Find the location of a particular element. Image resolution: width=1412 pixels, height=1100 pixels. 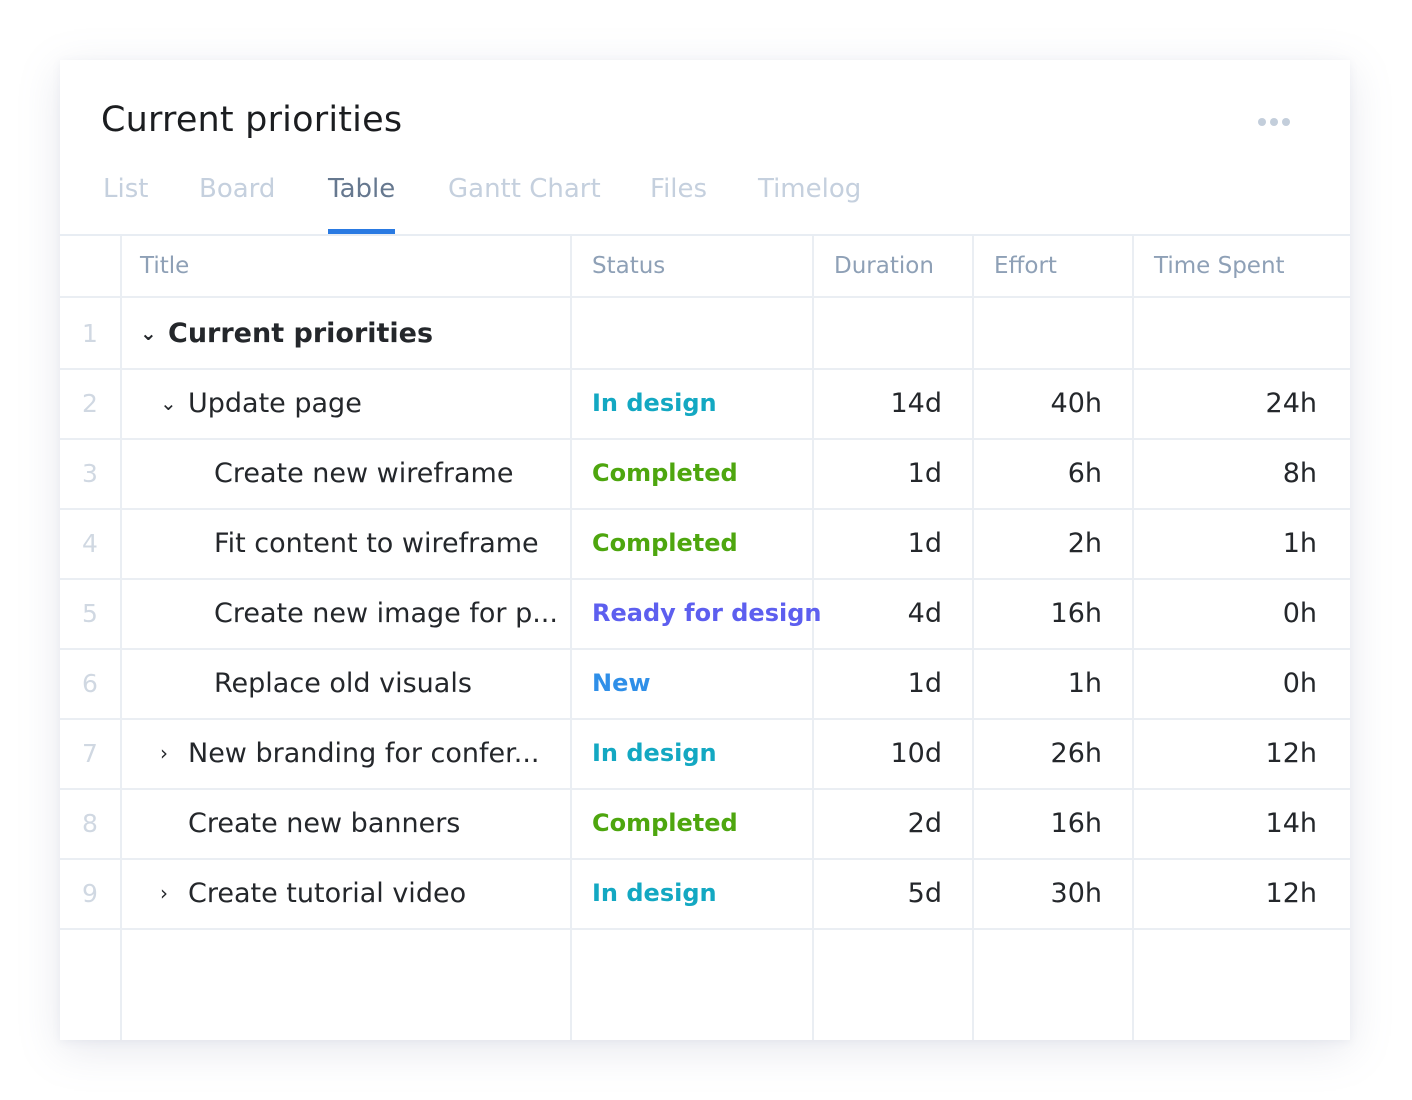

task-title: Replace old visuals is located at coordinates (343, 683).